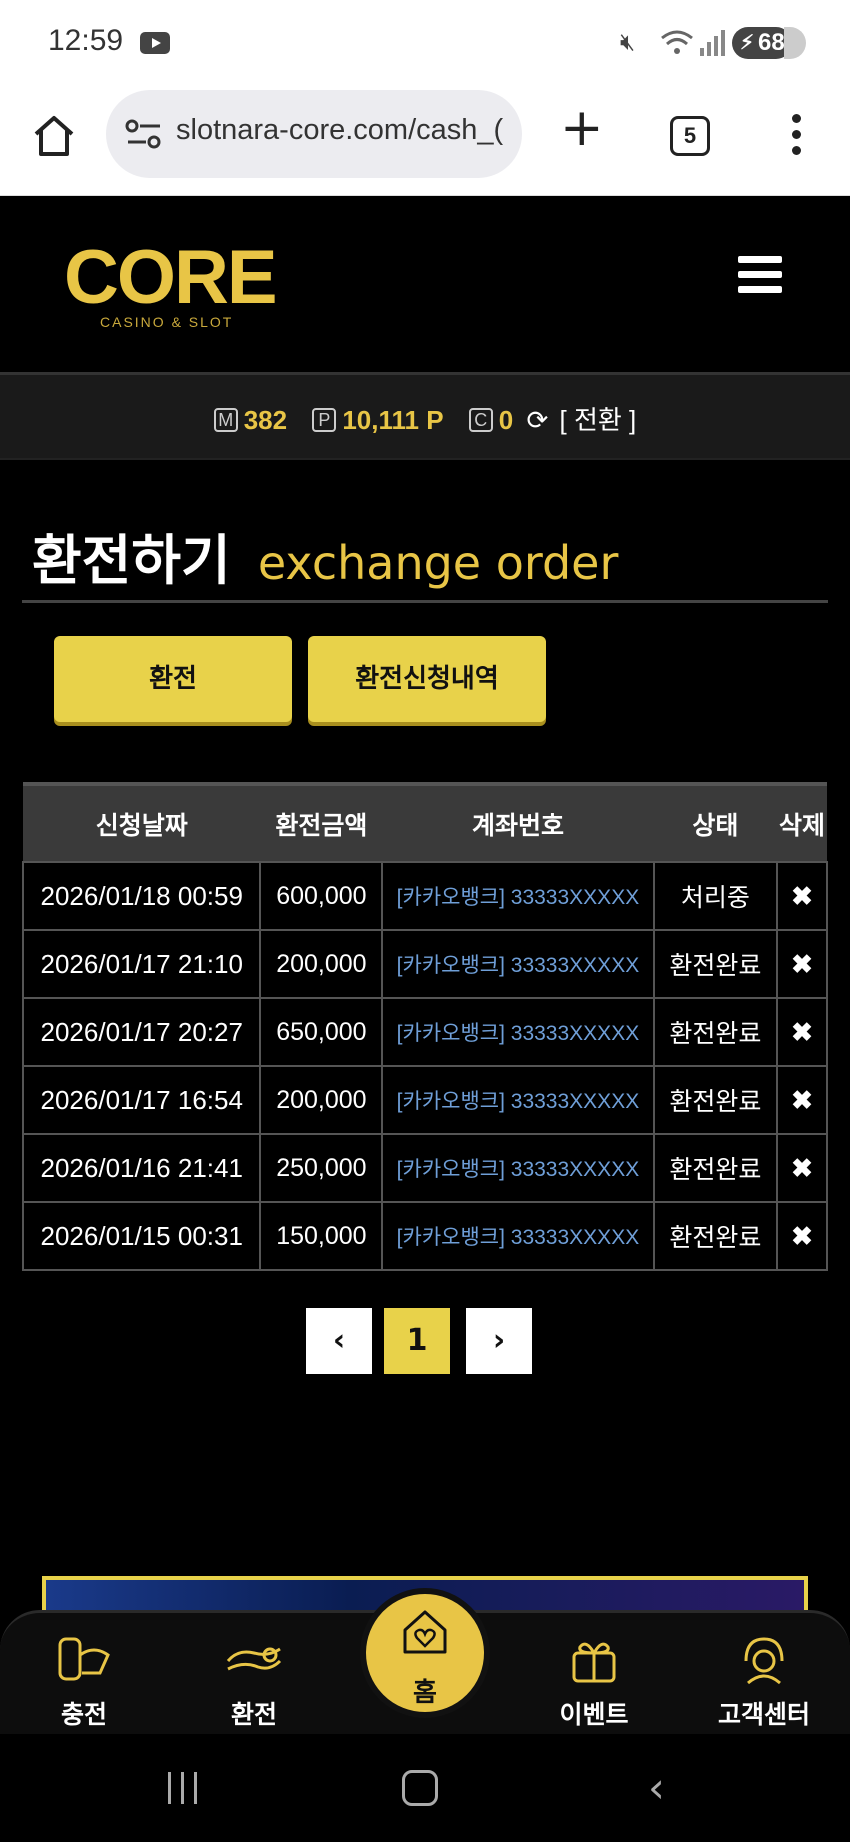 This screenshot has height=1842, width=850. I want to click on site-logo: CORE CASINO & SLOT, so click(171, 283).